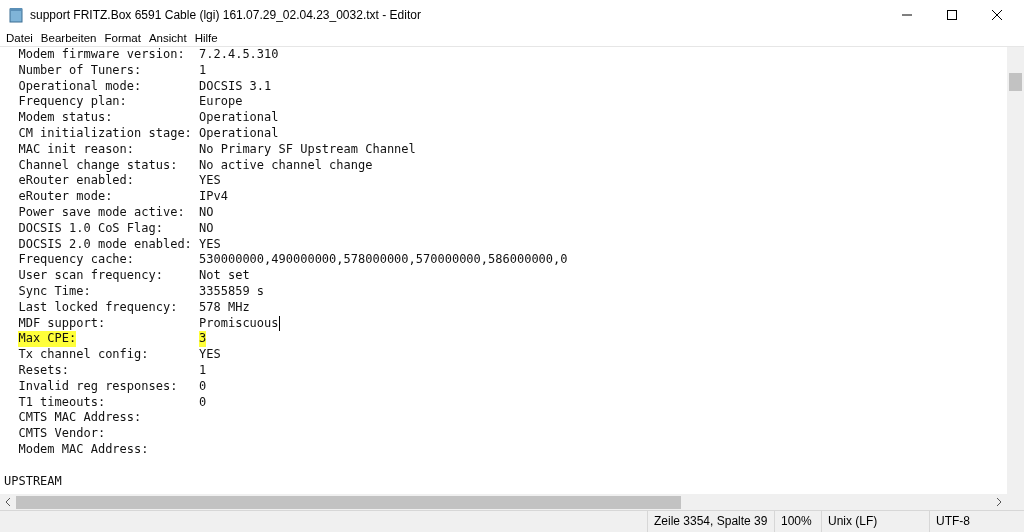 The width and height of the screenshot is (1024, 532). I want to click on field-label: MAC init reason:, so click(77, 149).